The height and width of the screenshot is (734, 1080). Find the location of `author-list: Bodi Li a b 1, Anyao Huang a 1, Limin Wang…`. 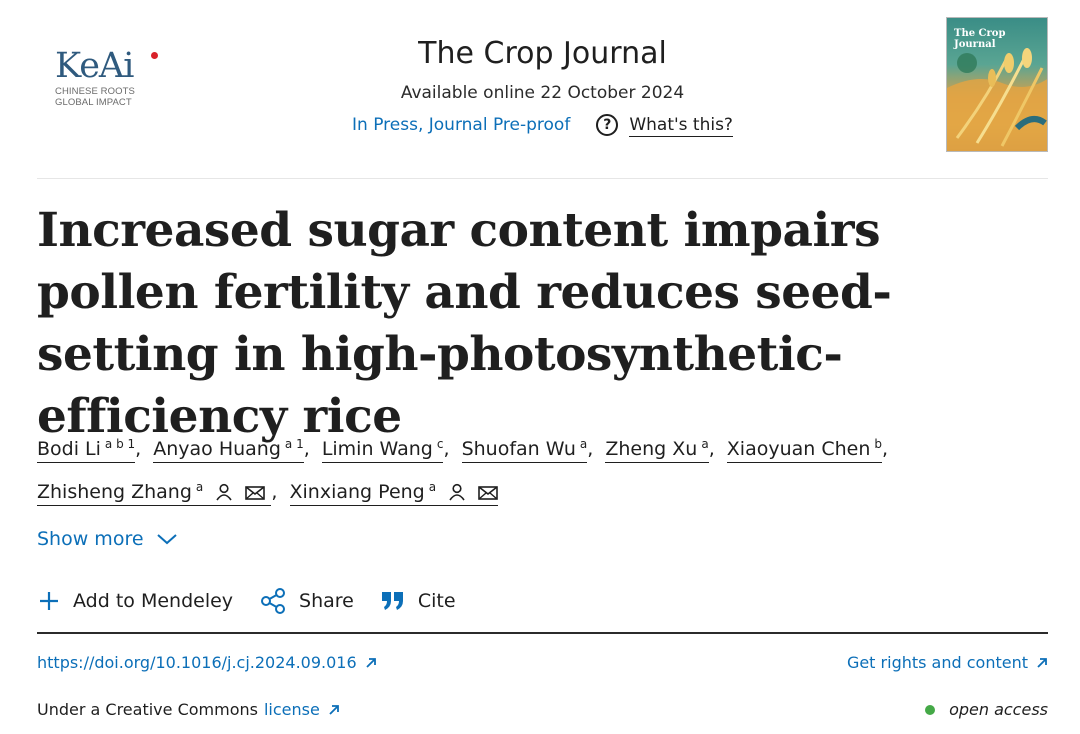

author-list: Bodi Li a b 1, Anyao Huang a 1, Limin Wang… is located at coordinates (542, 468).